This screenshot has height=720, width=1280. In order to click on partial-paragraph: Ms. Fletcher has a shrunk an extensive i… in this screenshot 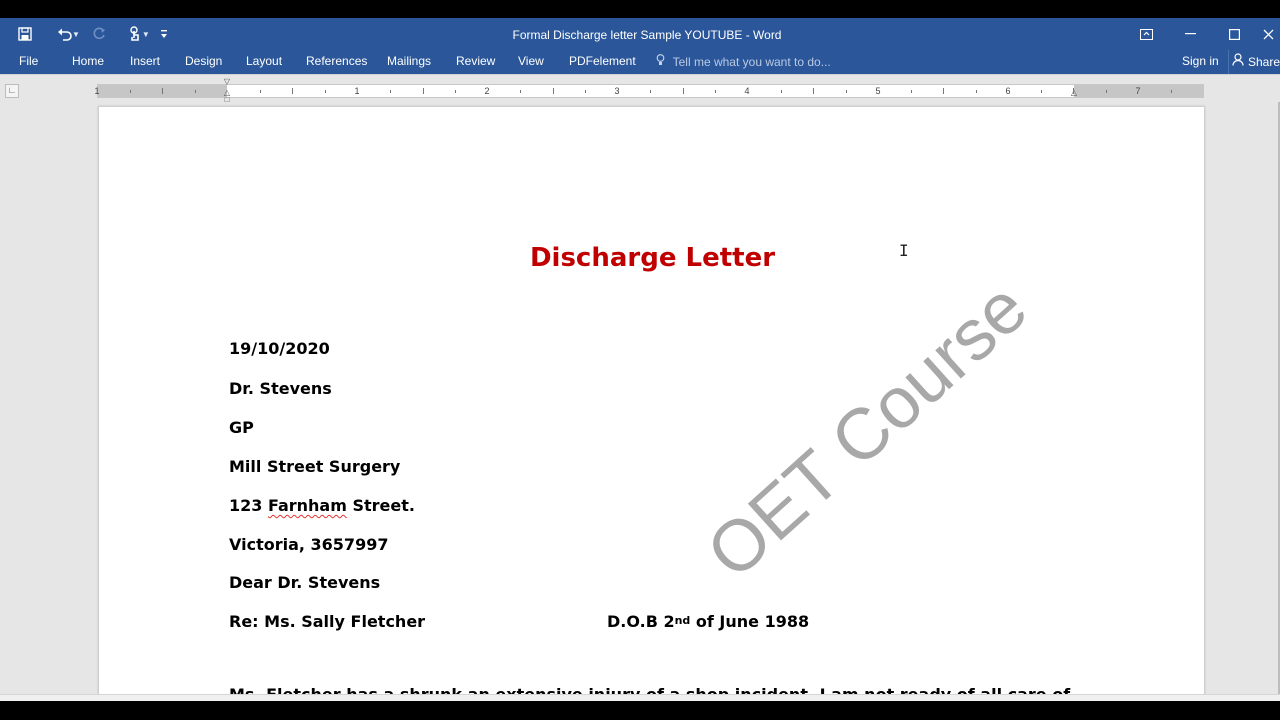, I will do `click(649, 689)`.